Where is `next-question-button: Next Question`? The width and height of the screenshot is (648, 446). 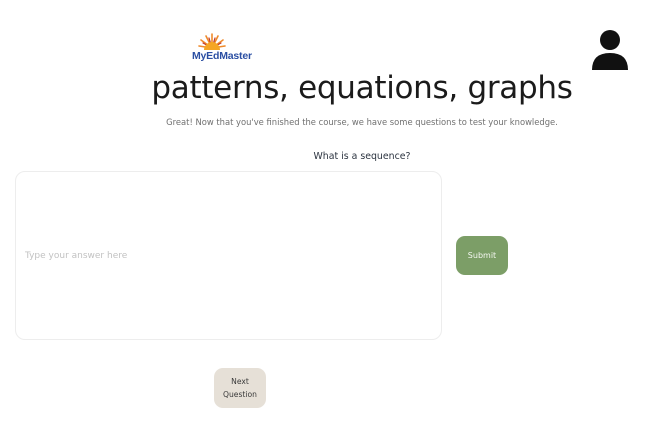 next-question-button: Next Question is located at coordinates (240, 388).